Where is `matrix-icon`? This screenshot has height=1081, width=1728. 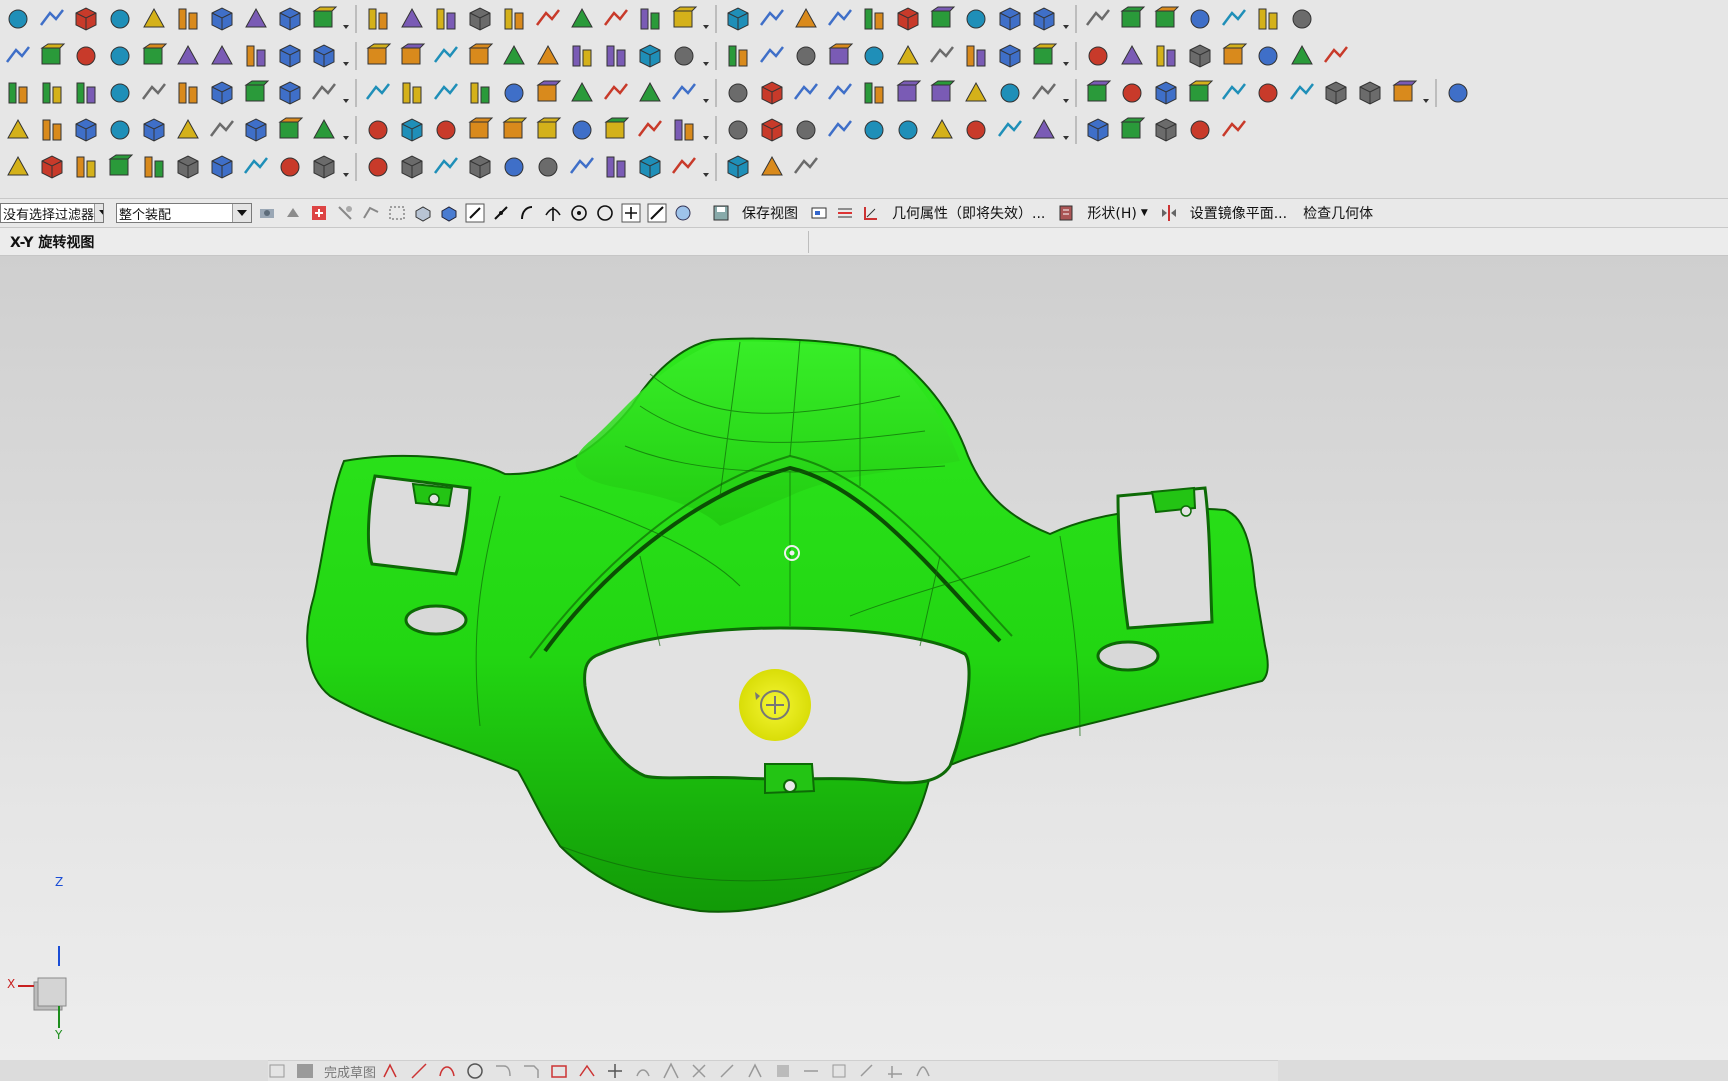 matrix-icon is located at coordinates (976, 93).